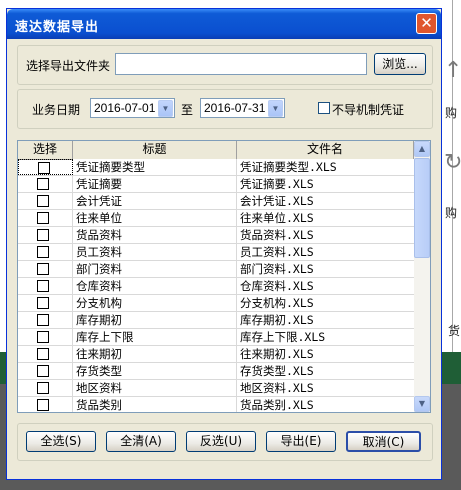 The height and width of the screenshot is (490, 461). What do you see at coordinates (56, 110) in the screenshot?
I see `date-label: 业务日期` at bounding box center [56, 110].